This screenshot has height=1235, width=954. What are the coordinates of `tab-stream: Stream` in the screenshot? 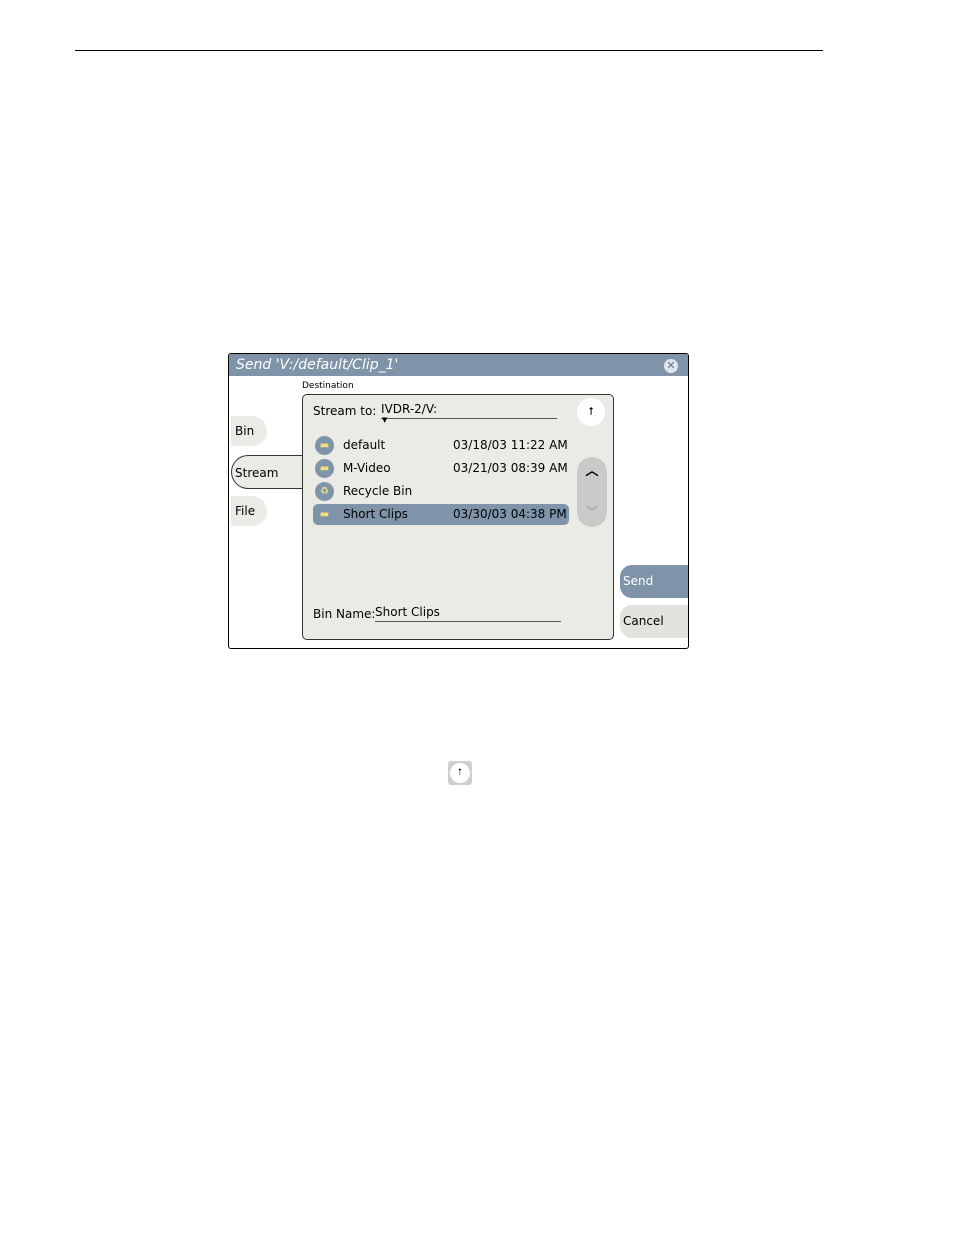 It's located at (267, 472).